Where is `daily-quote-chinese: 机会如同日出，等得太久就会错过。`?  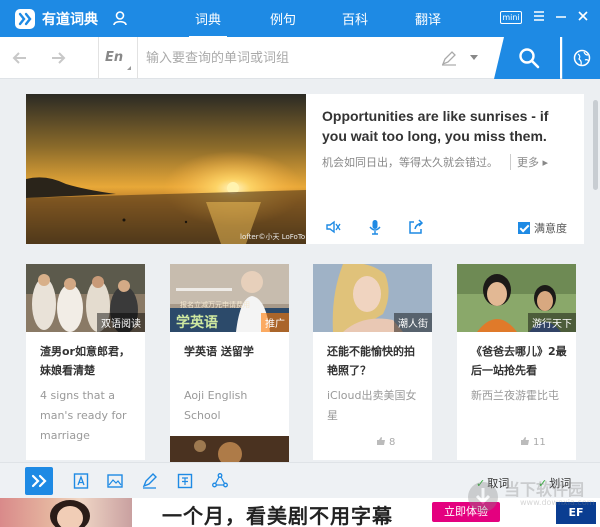 daily-quote-chinese: 机会如同日出，等得太久就会错过。 is located at coordinates (410, 162).